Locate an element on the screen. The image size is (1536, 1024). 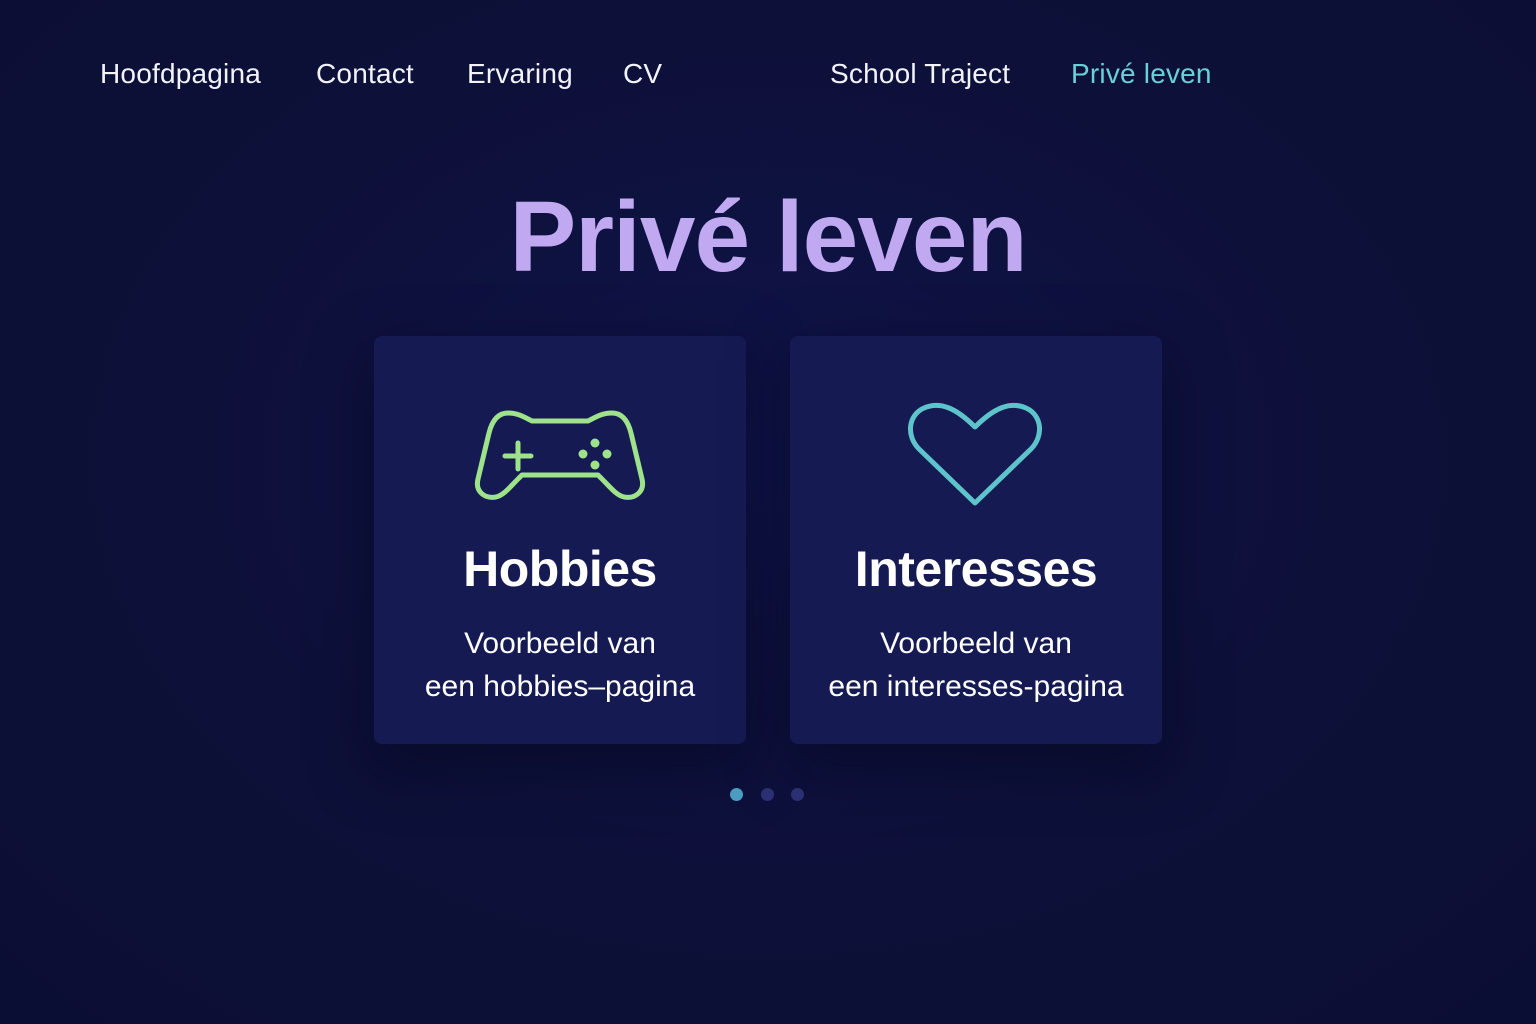
hobbies-card: Hobbies Voorbeeld van een hobbies–pagina is located at coordinates (560, 540).